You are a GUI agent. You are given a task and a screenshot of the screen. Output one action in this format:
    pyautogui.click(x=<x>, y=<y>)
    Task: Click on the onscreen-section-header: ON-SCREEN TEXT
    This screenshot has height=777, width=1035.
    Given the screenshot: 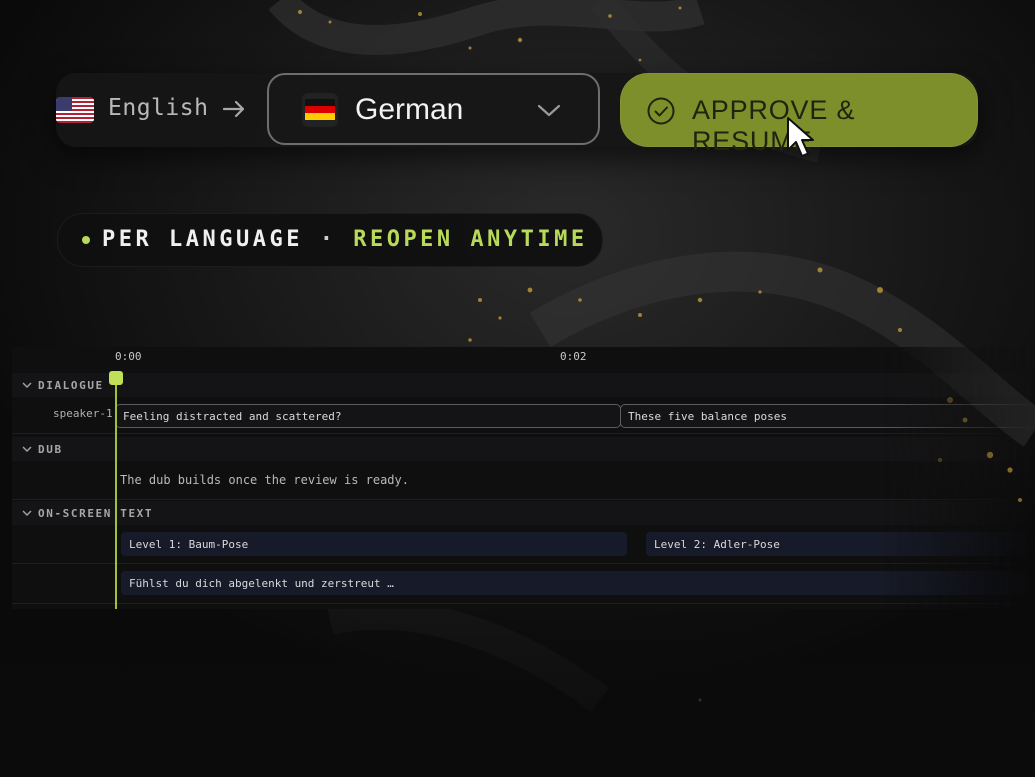 What is the action you would take?
    pyautogui.click(x=523, y=513)
    